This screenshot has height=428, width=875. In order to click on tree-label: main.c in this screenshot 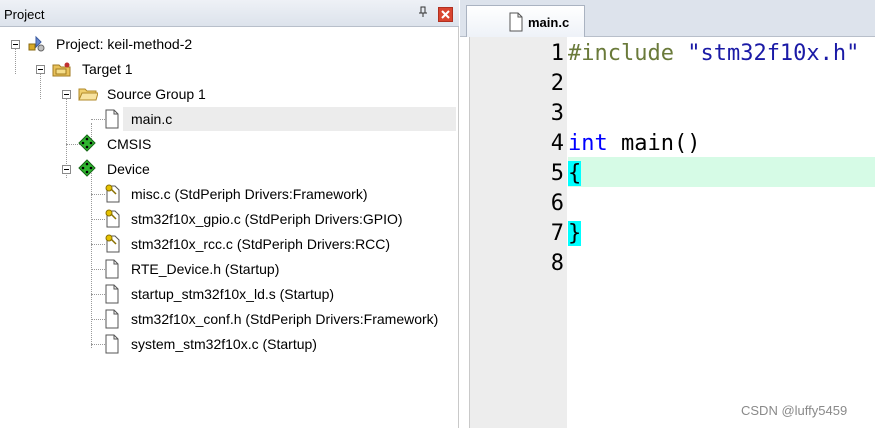, I will do `click(152, 119)`.